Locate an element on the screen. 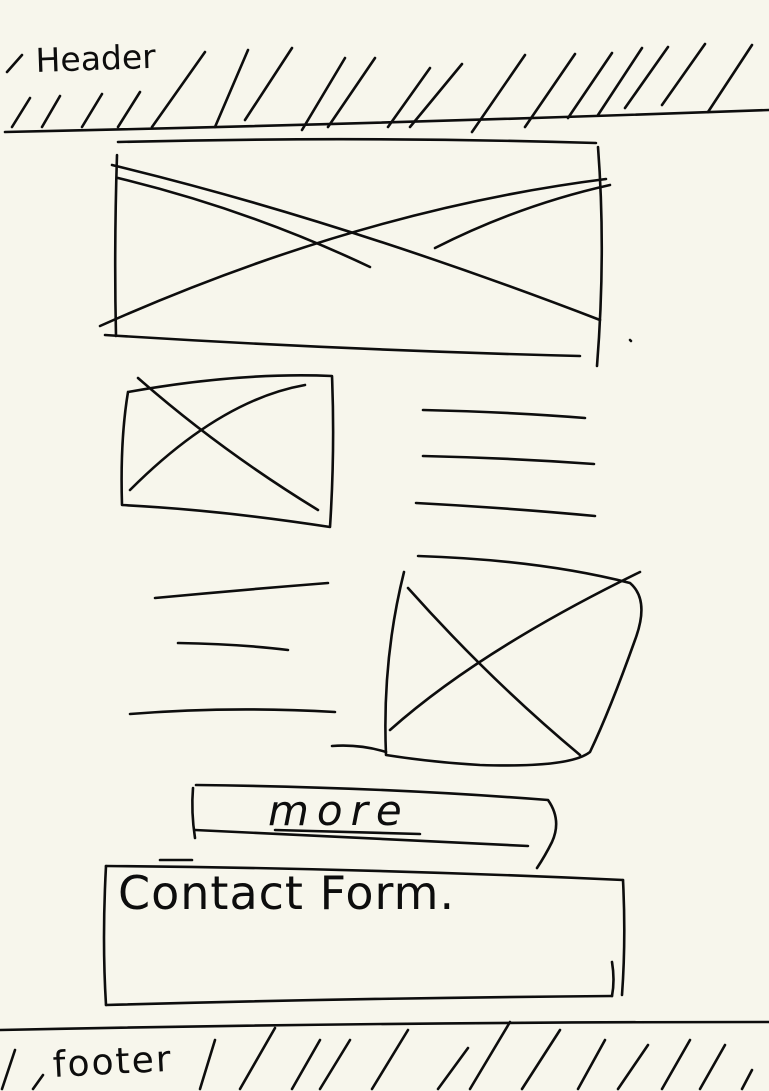 The height and width of the screenshot is (1091, 769). row2-text-lines is located at coordinates (232, 648).